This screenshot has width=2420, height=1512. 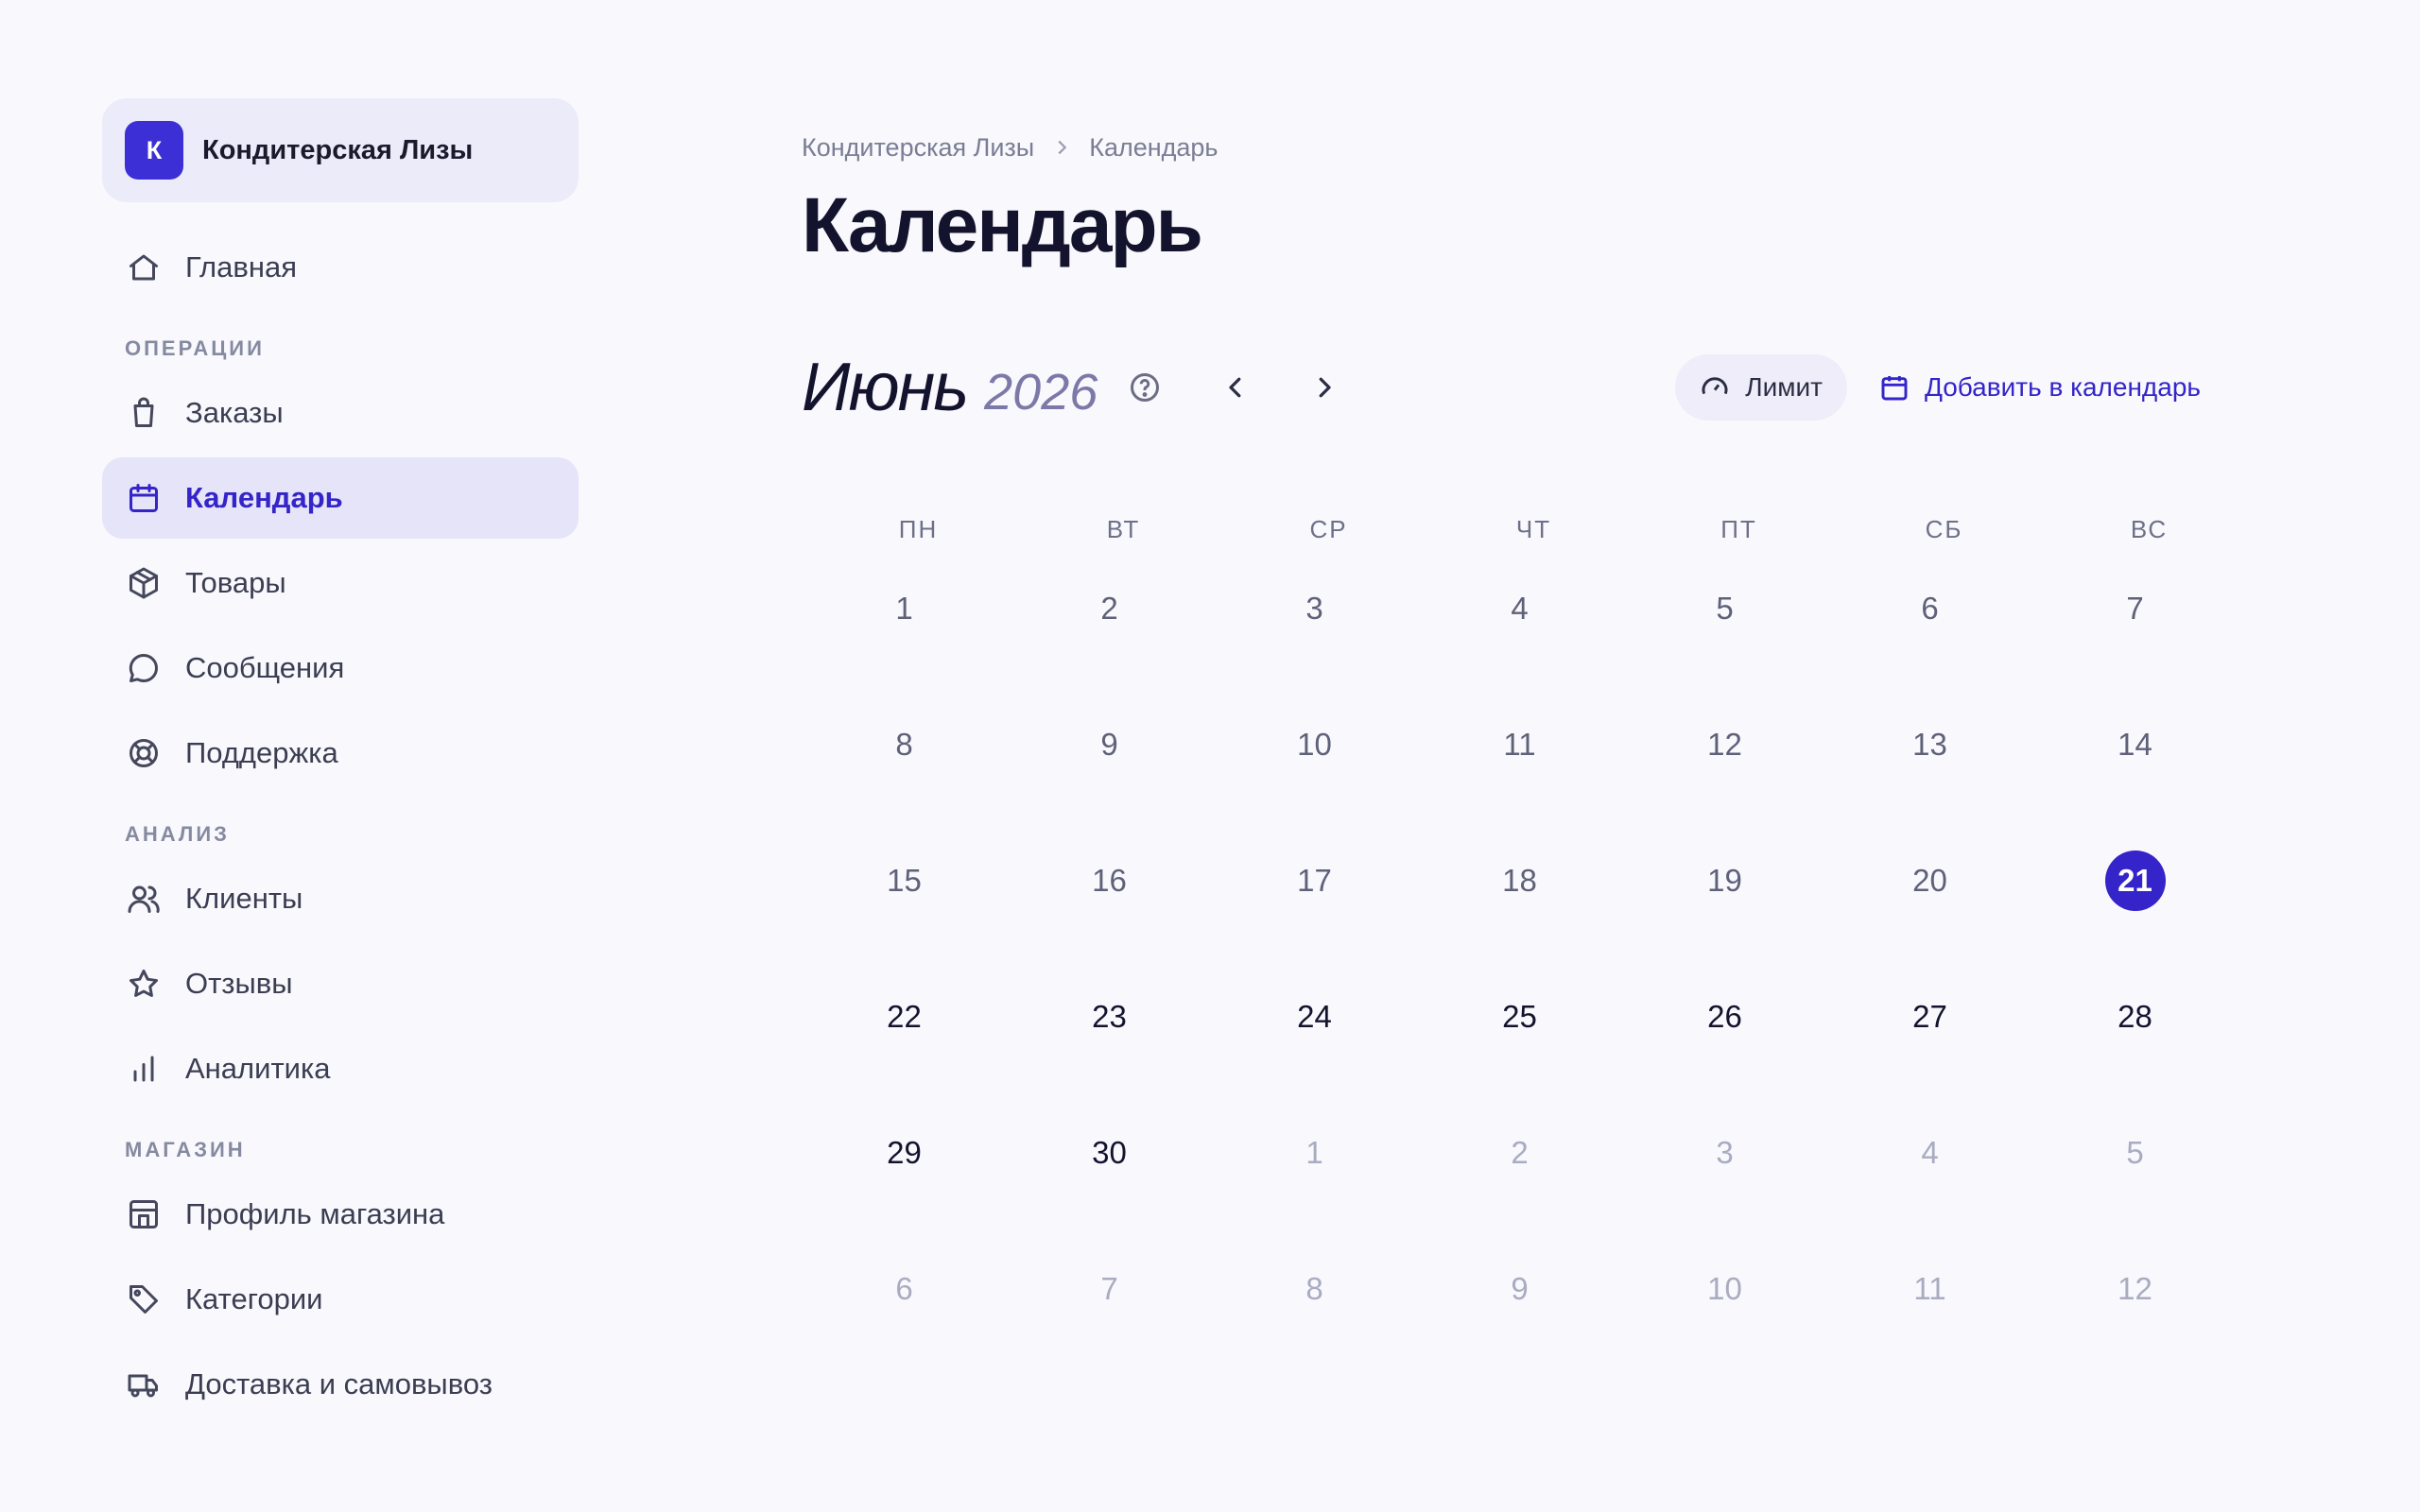 I want to click on truck-icon, so click(x=144, y=1384).